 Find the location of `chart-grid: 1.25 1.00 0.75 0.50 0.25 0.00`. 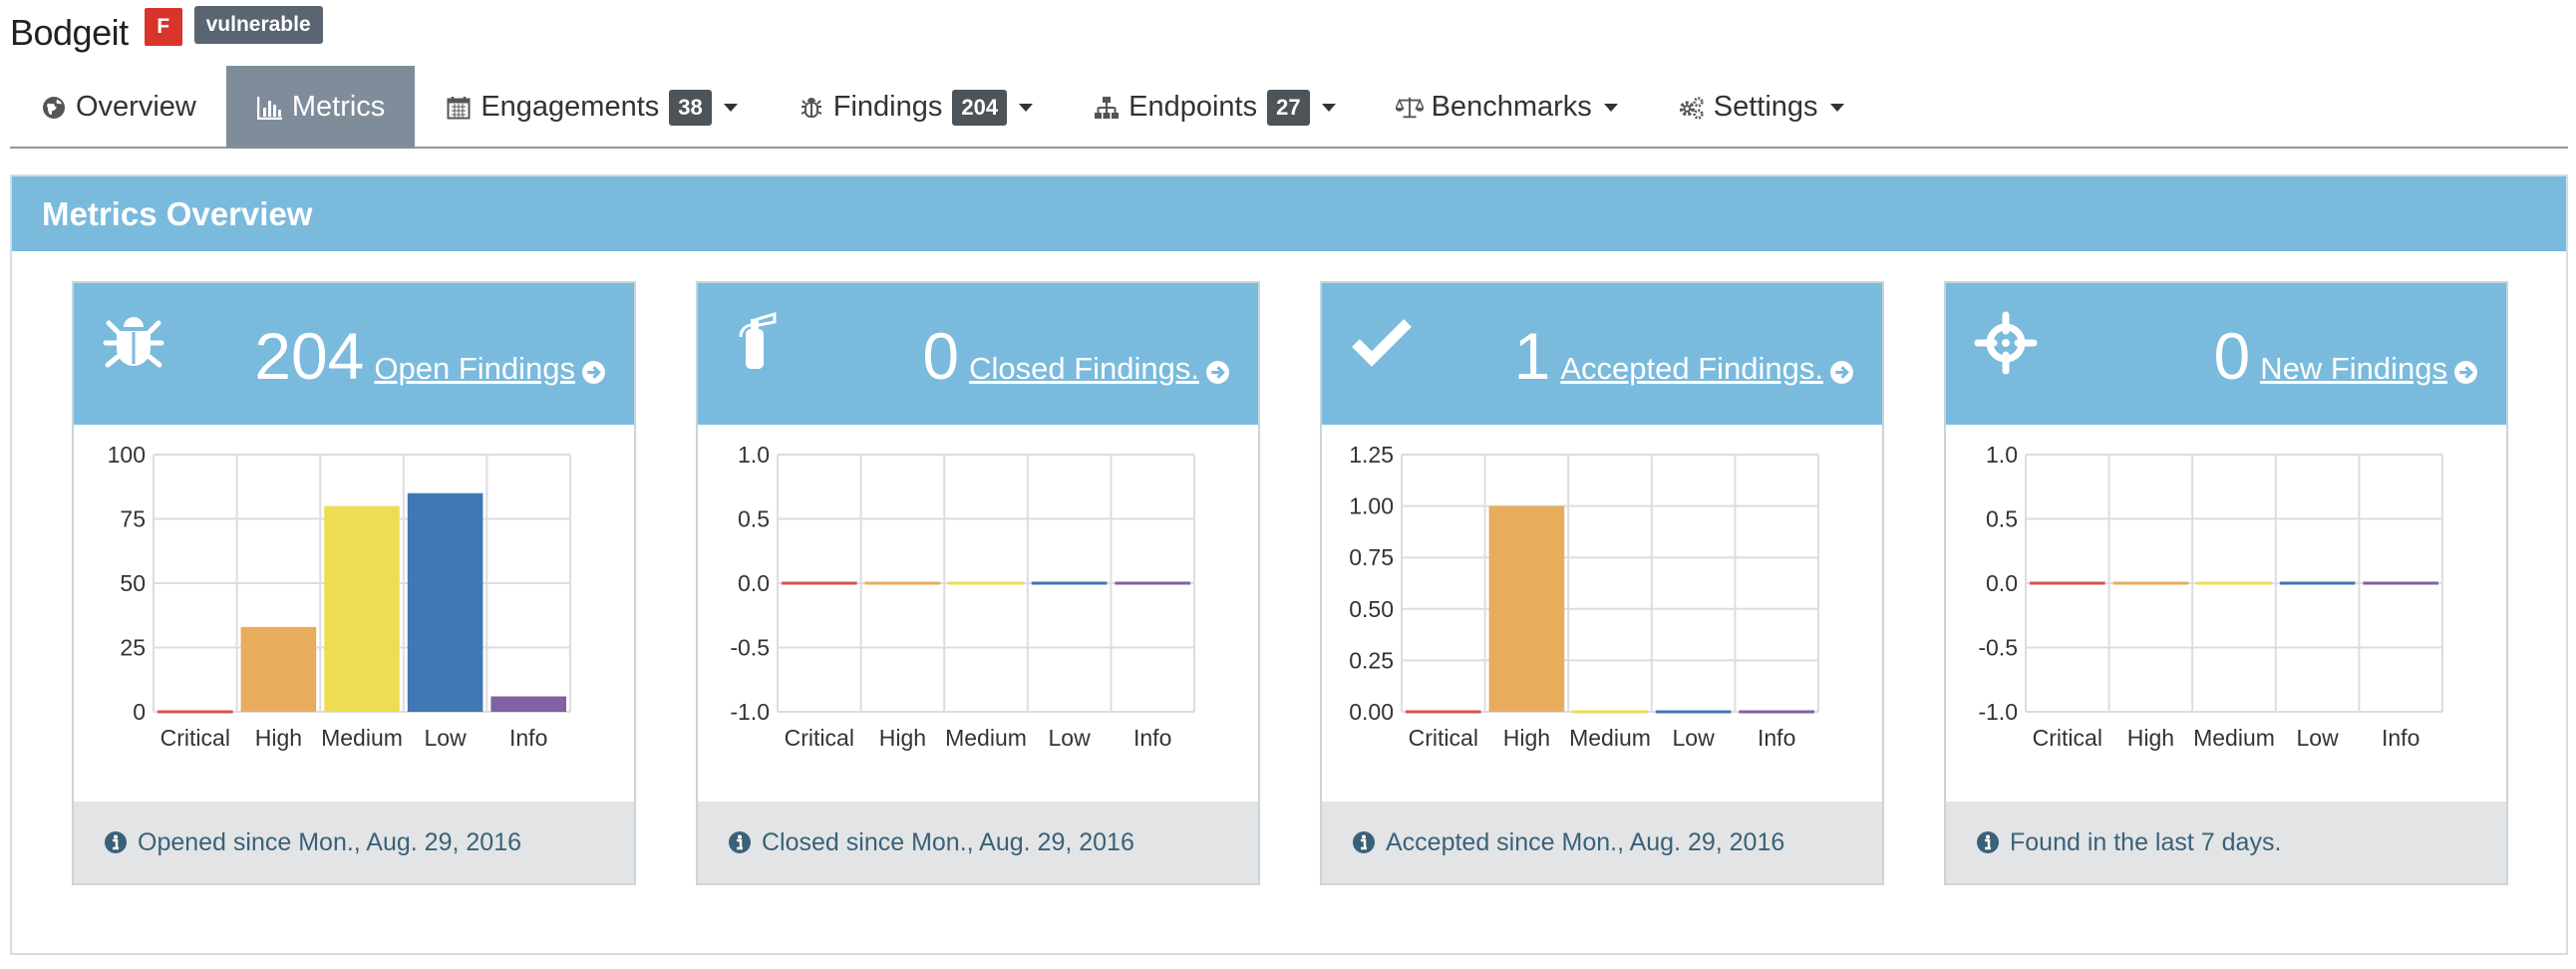

chart-grid: 1.25 1.00 0.75 0.50 0.25 0.00 is located at coordinates (1584, 583).